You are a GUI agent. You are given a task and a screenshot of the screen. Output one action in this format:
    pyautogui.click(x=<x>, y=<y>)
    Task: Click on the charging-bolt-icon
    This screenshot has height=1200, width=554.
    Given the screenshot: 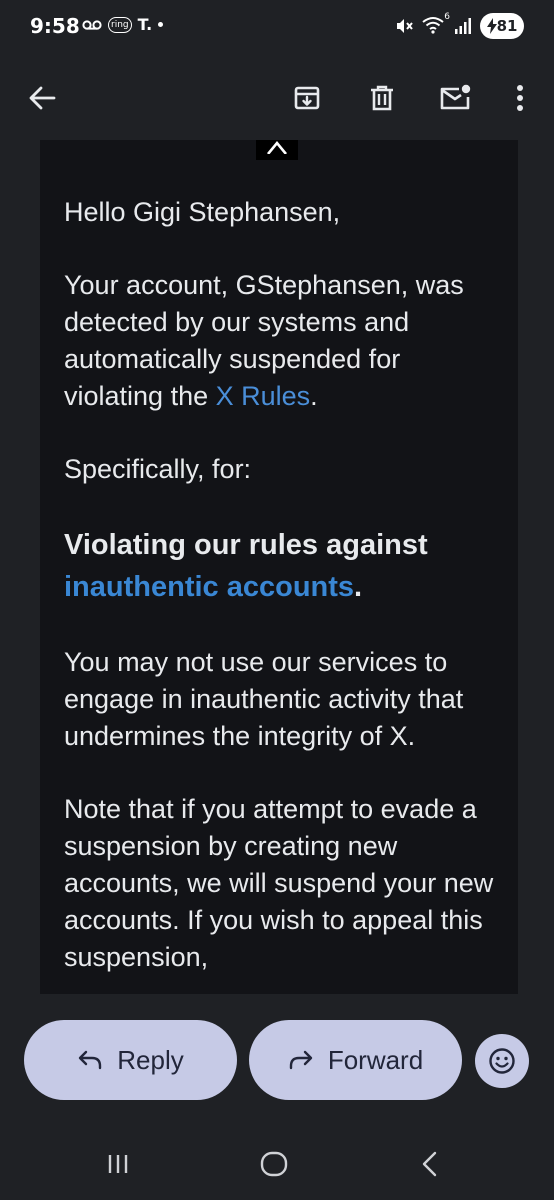 What is the action you would take?
    pyautogui.click(x=491, y=26)
    